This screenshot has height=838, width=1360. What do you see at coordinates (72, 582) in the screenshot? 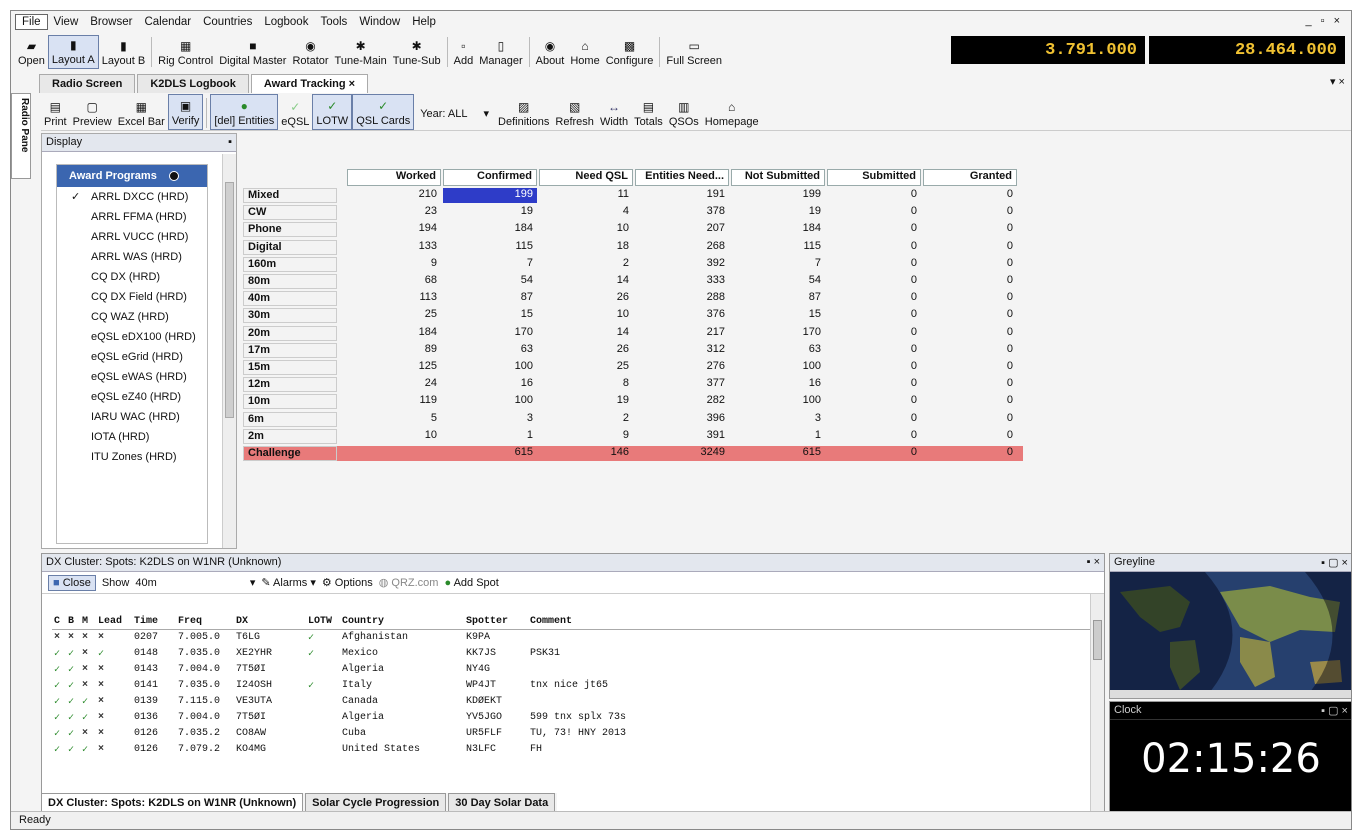
I see `close-button: ■ Close` at bounding box center [72, 582].